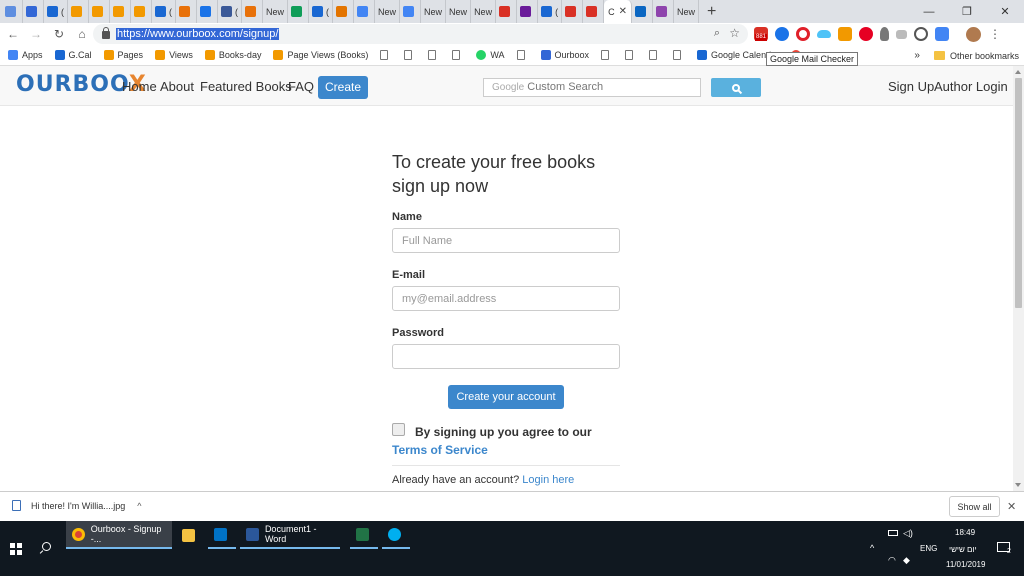 The height and width of the screenshot is (576, 1024). Describe the element at coordinates (123, 55) in the screenshot. I see `bookmark-item: Pages` at that location.